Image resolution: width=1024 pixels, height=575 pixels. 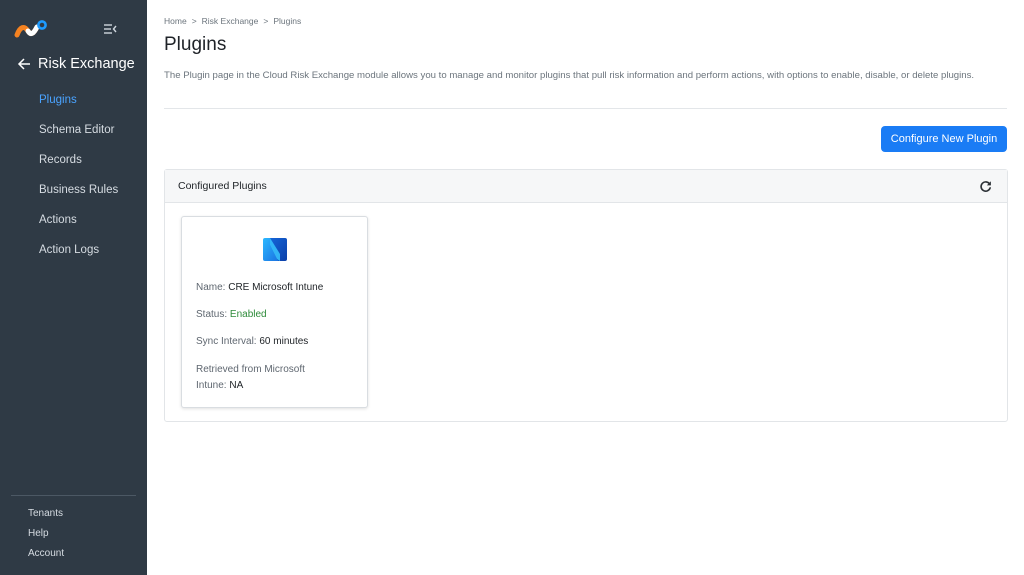 I want to click on plugin-sync-interval: Sync Interval: 60 minutes, so click(x=276, y=342).